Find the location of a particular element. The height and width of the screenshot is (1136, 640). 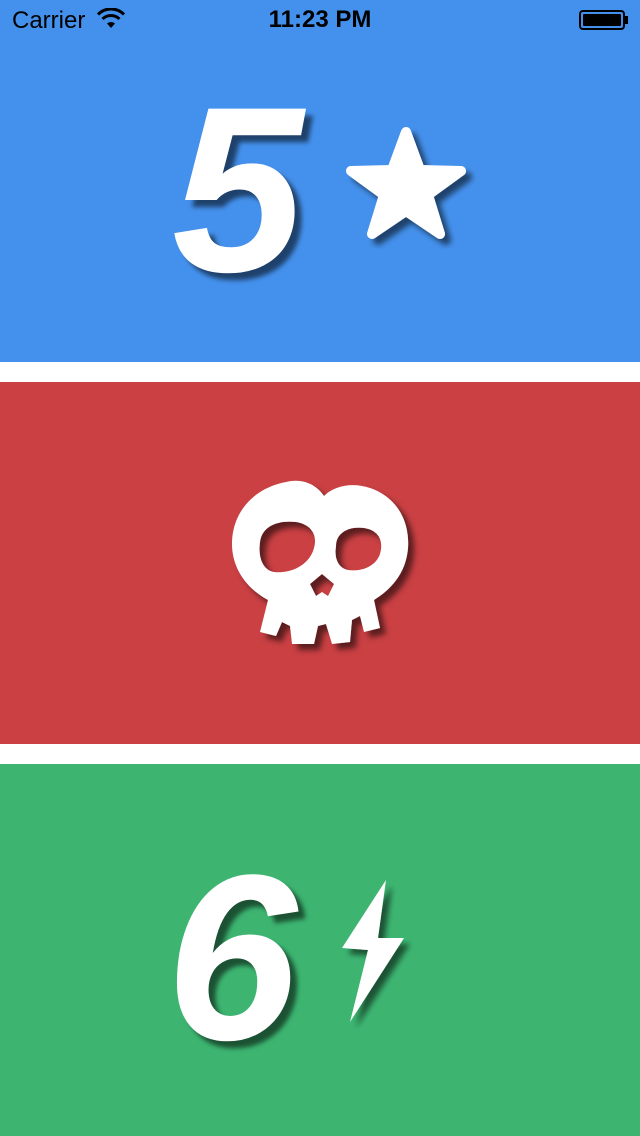

energy-count: 6 is located at coordinates (232, 958).